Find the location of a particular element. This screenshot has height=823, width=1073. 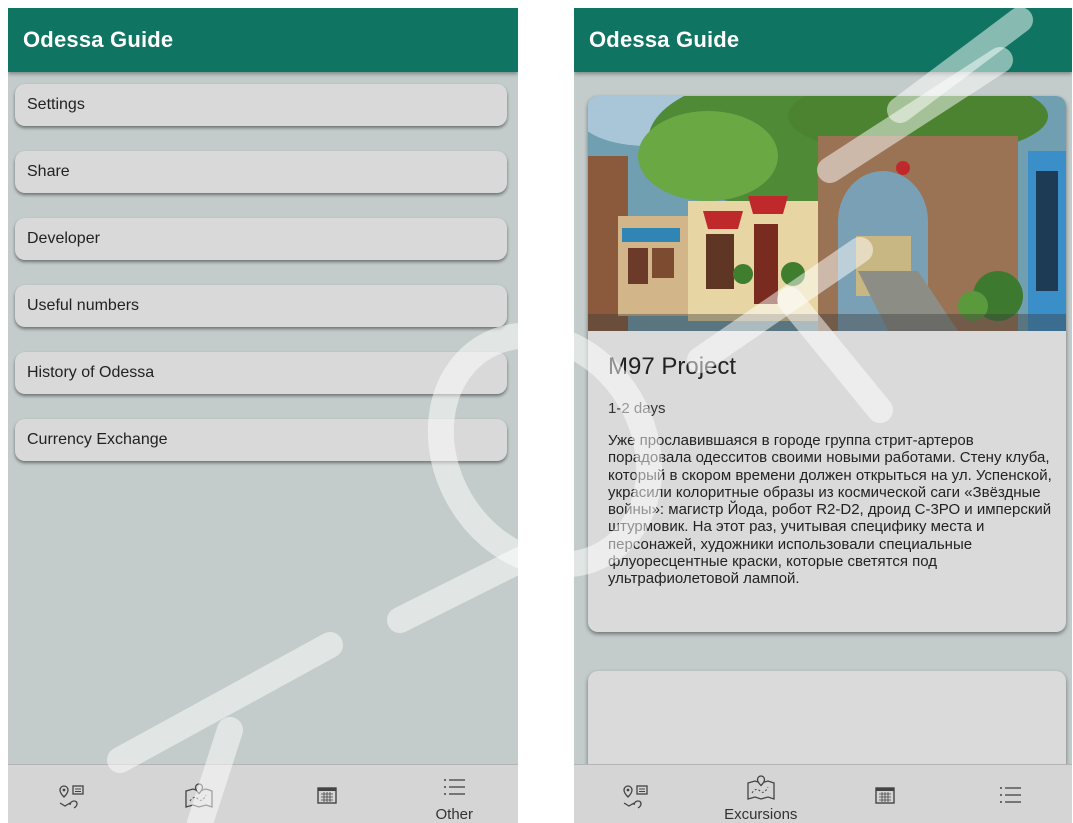

nav-other is located at coordinates (1010, 794).